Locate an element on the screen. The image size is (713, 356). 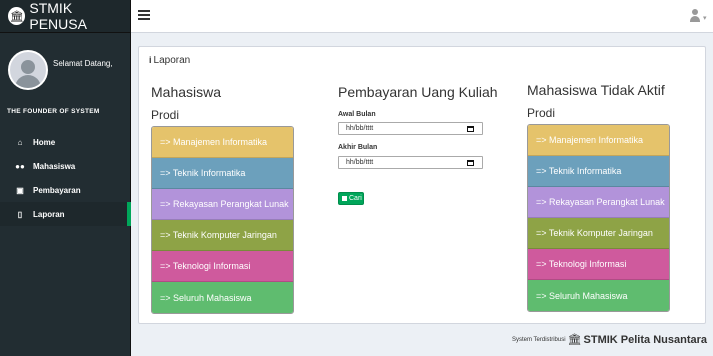
footer-prefix: System Terdistribusi is located at coordinates (538, 339).